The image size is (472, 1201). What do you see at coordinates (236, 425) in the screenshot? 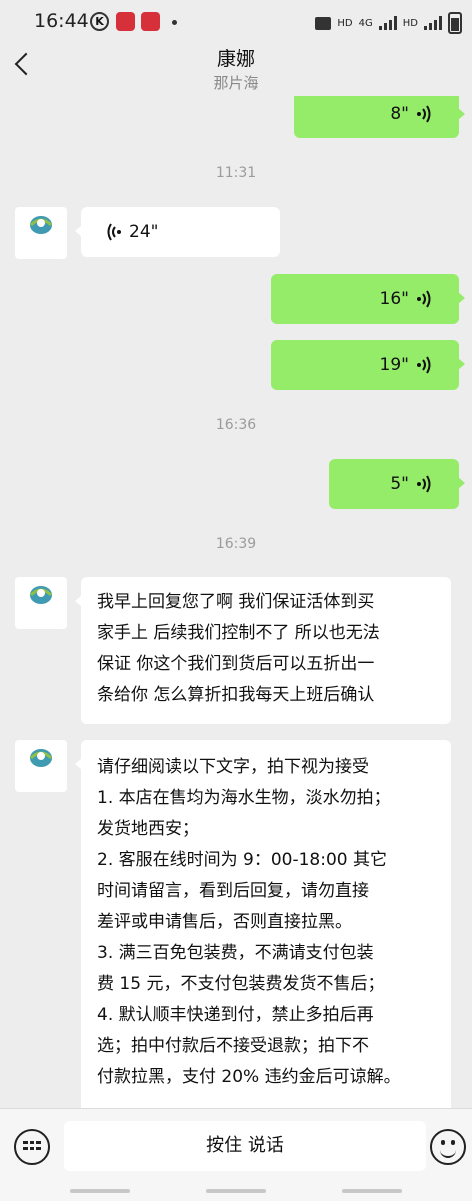
I see `timestamp: 16:36` at bounding box center [236, 425].